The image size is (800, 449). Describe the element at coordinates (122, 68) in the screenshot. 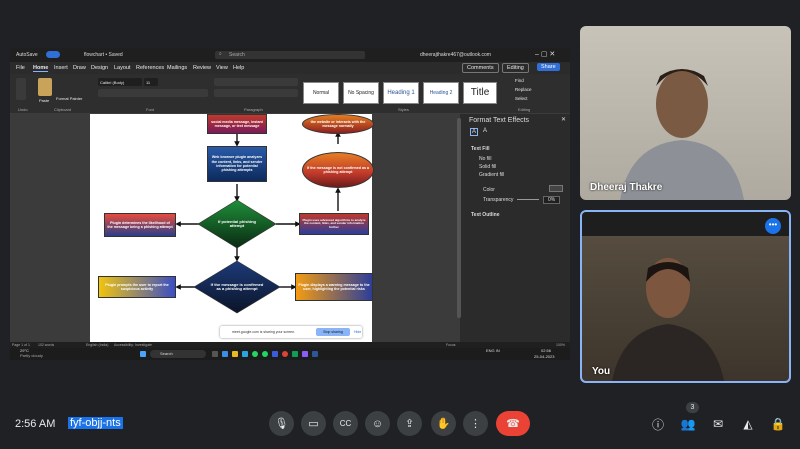

I see `menu-layout: Layout` at that location.